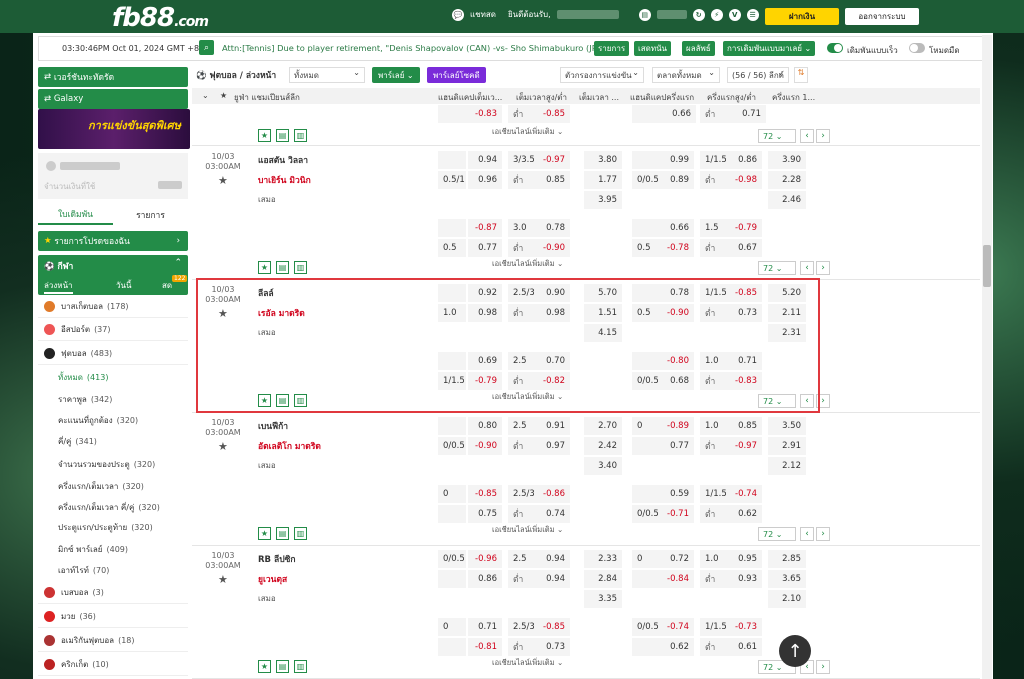 The image size is (1024, 679). What do you see at coordinates (698, 14) in the screenshot?
I see `refresh-icon: ↻` at bounding box center [698, 14].